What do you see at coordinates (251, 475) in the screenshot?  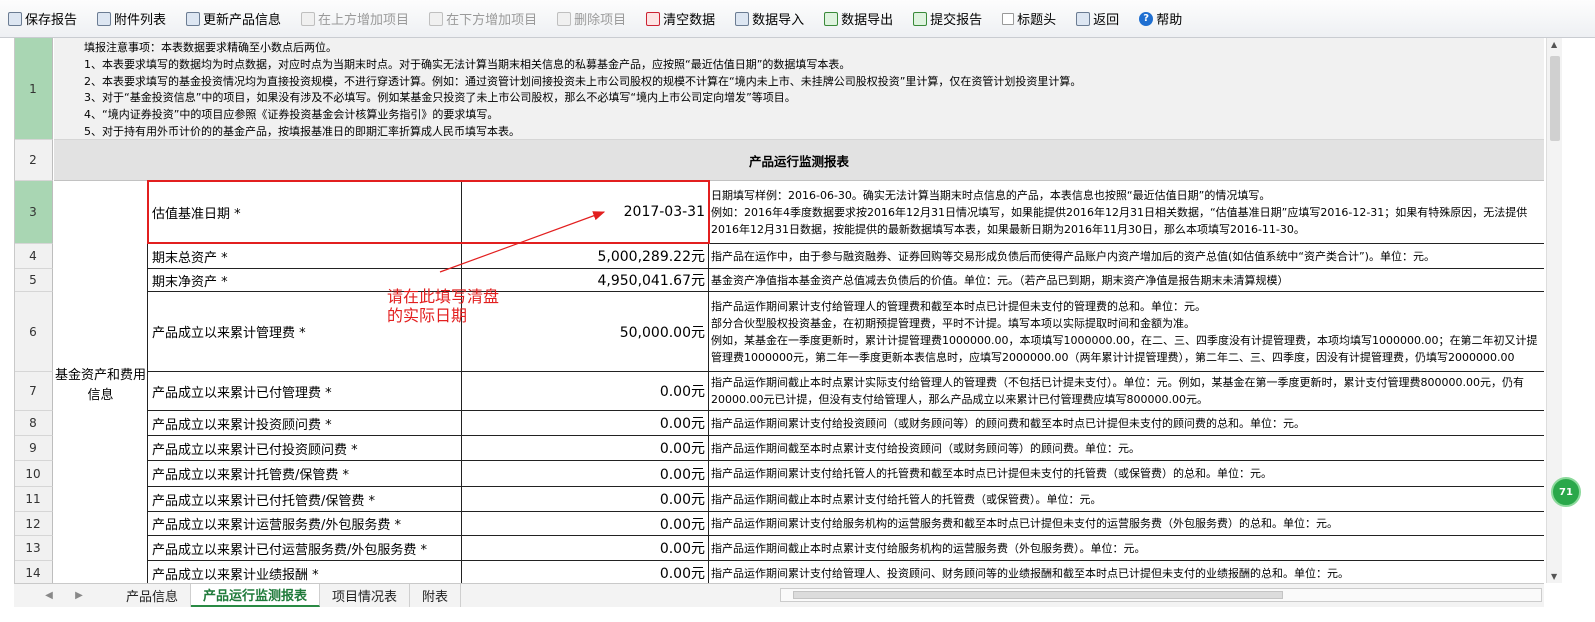 I see `field-label-text: 产品成立以来累计托管费/保管费 *` at bounding box center [251, 475].